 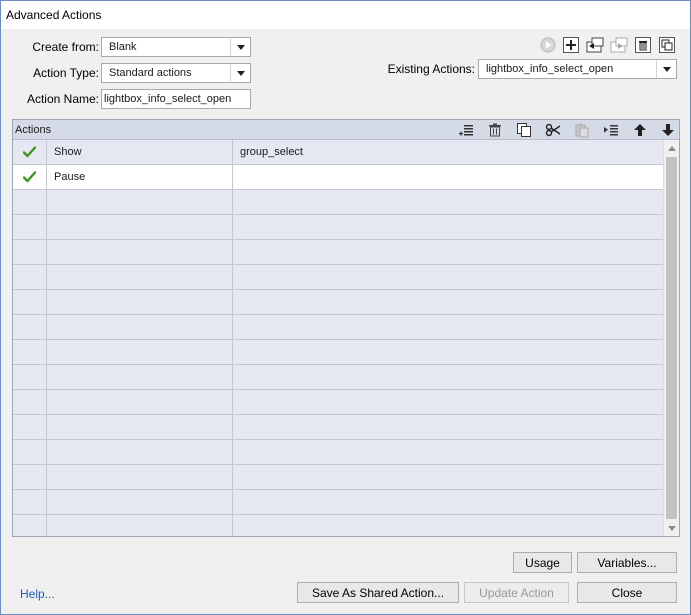 What do you see at coordinates (66, 73) in the screenshot?
I see `action-type-label: Action Type:` at bounding box center [66, 73].